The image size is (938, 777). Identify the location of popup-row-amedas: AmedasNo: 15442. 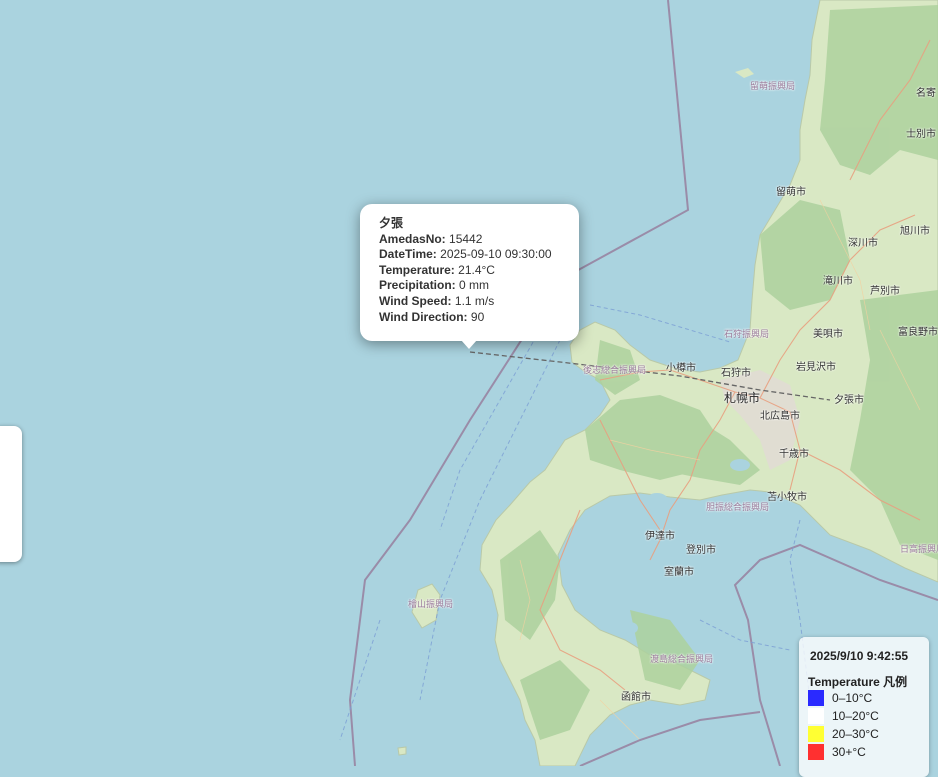
(431, 238).